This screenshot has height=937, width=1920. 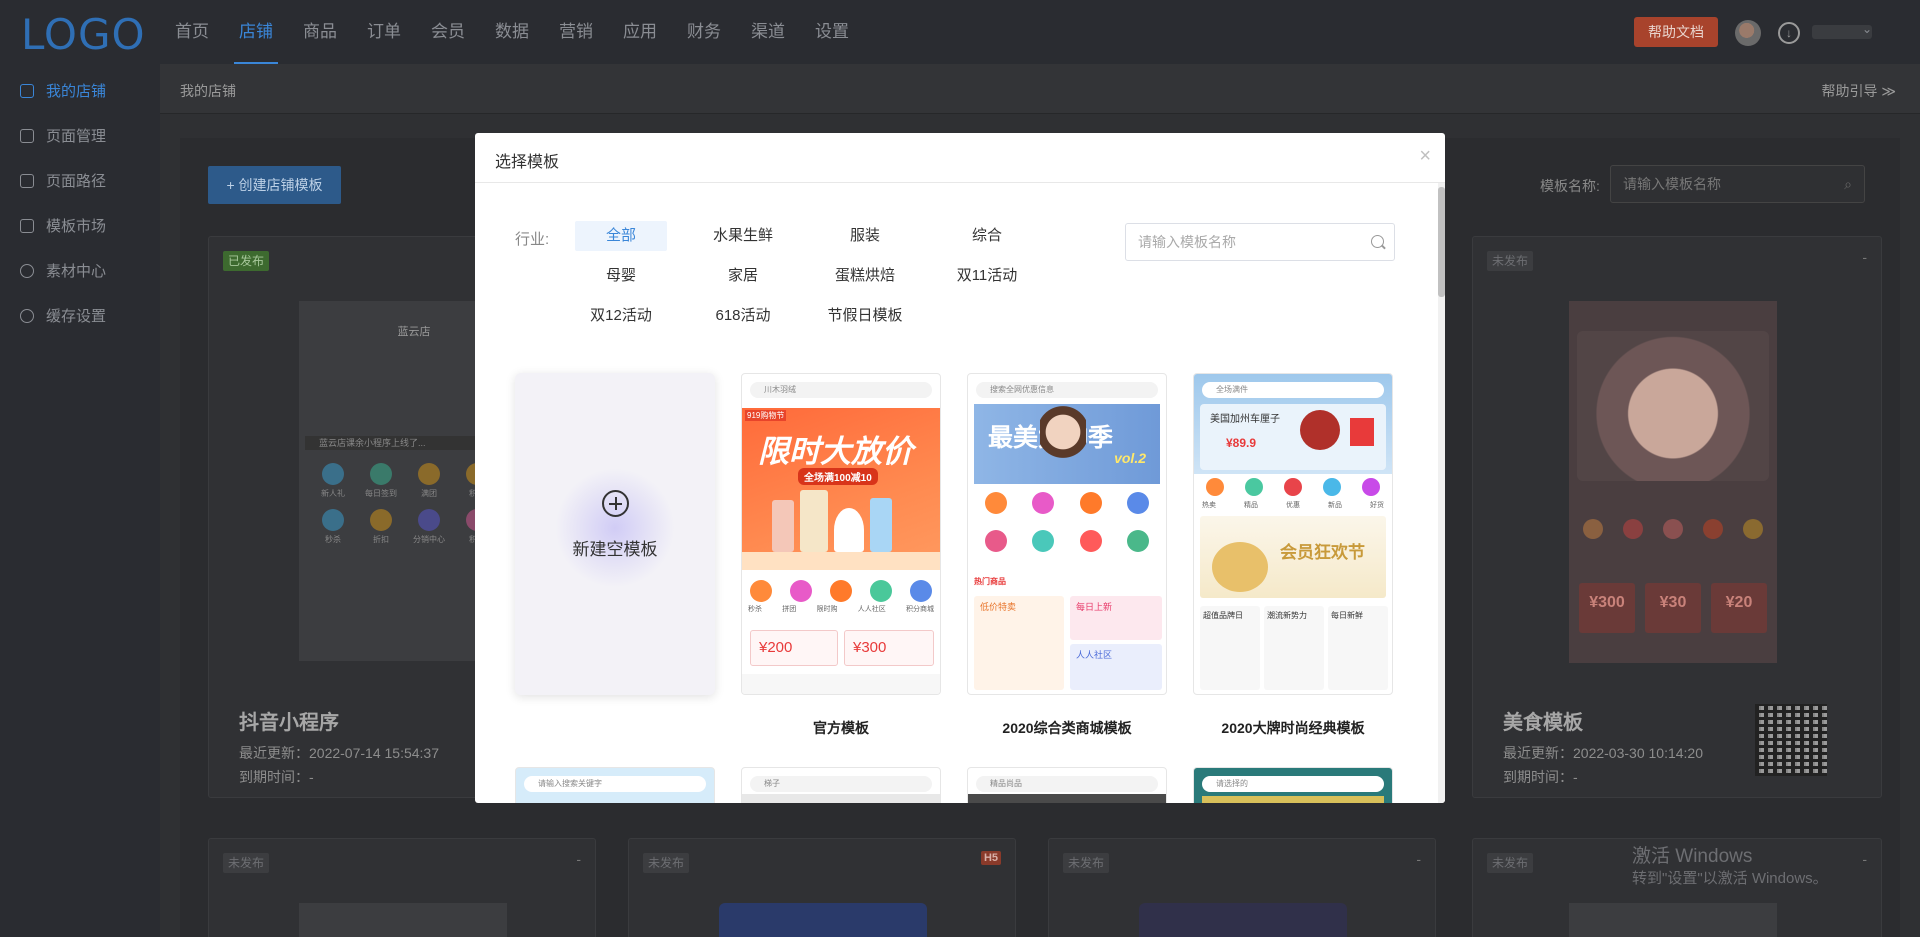 I want to click on template-card: 精品尚品, so click(x=1067, y=785).